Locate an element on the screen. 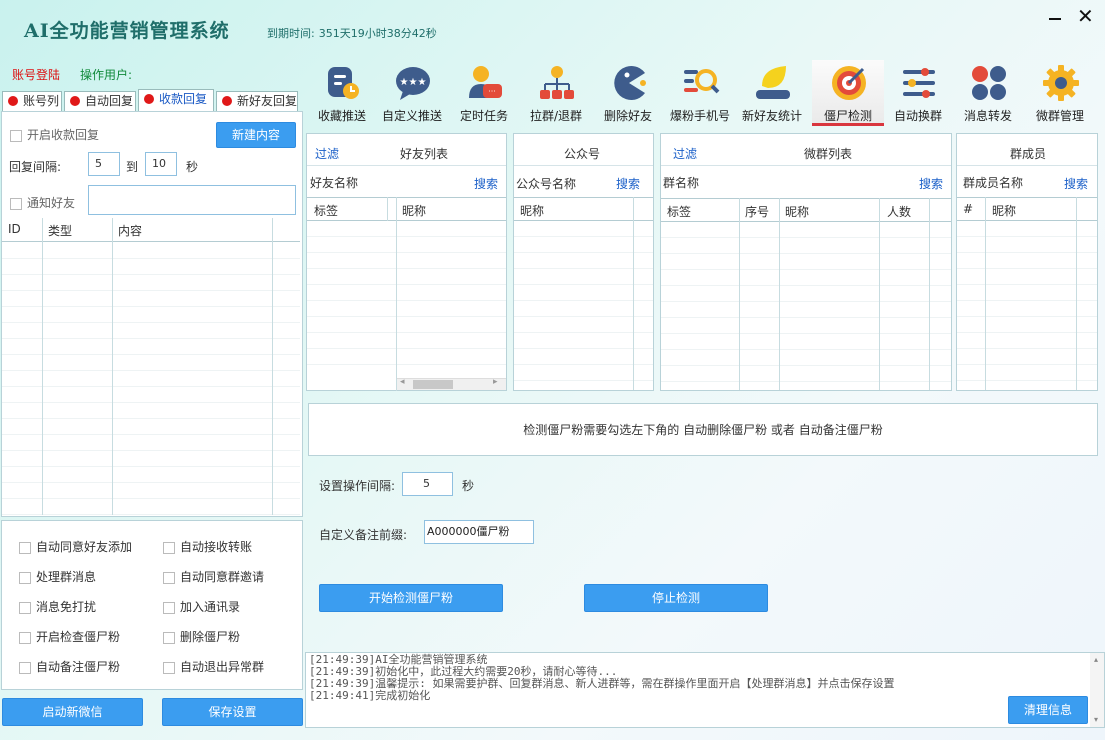  notify-friend-label: 通知好友 is located at coordinates (51, 203).